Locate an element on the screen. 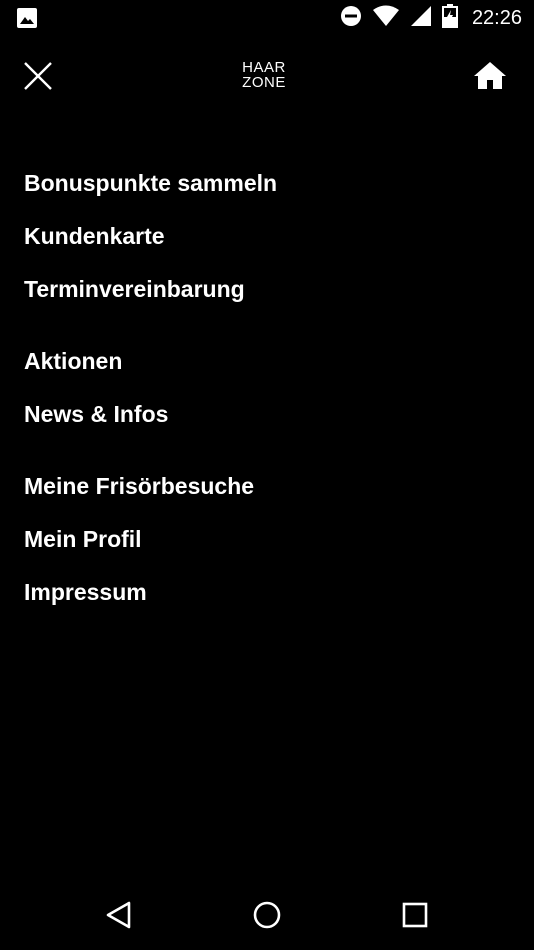 This screenshot has height=950, width=534. close-button is located at coordinates (38, 76).